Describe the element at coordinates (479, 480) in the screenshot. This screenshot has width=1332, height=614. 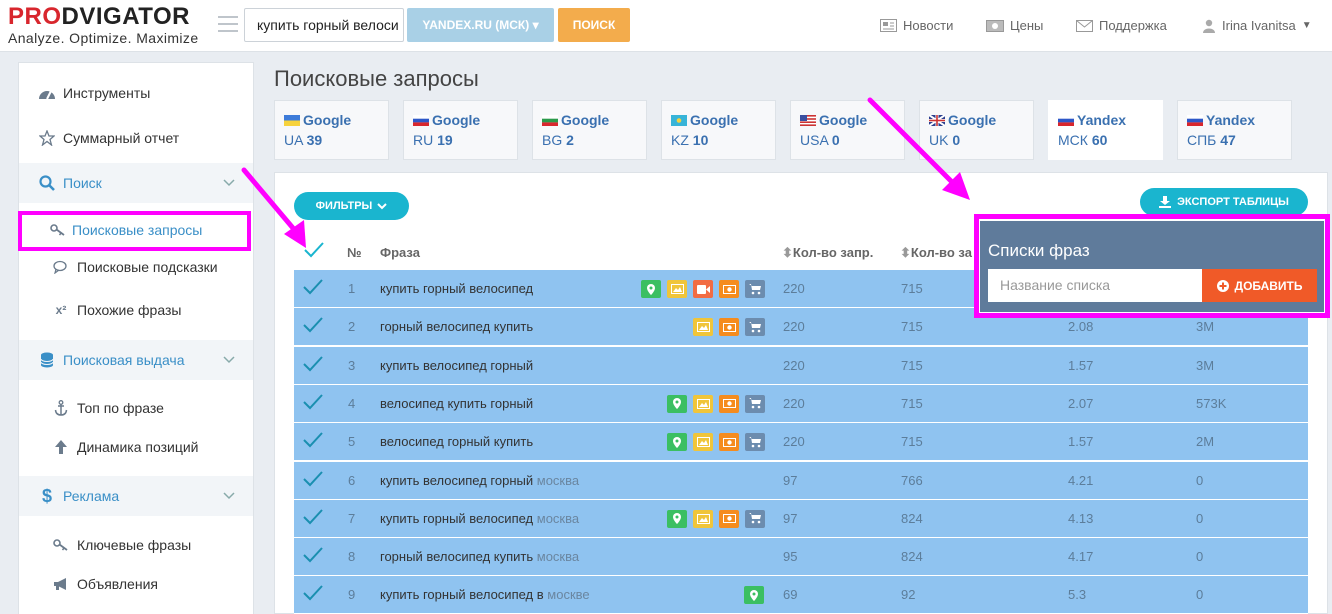
I see `row-phrase: купить велосипед горный москва` at that location.